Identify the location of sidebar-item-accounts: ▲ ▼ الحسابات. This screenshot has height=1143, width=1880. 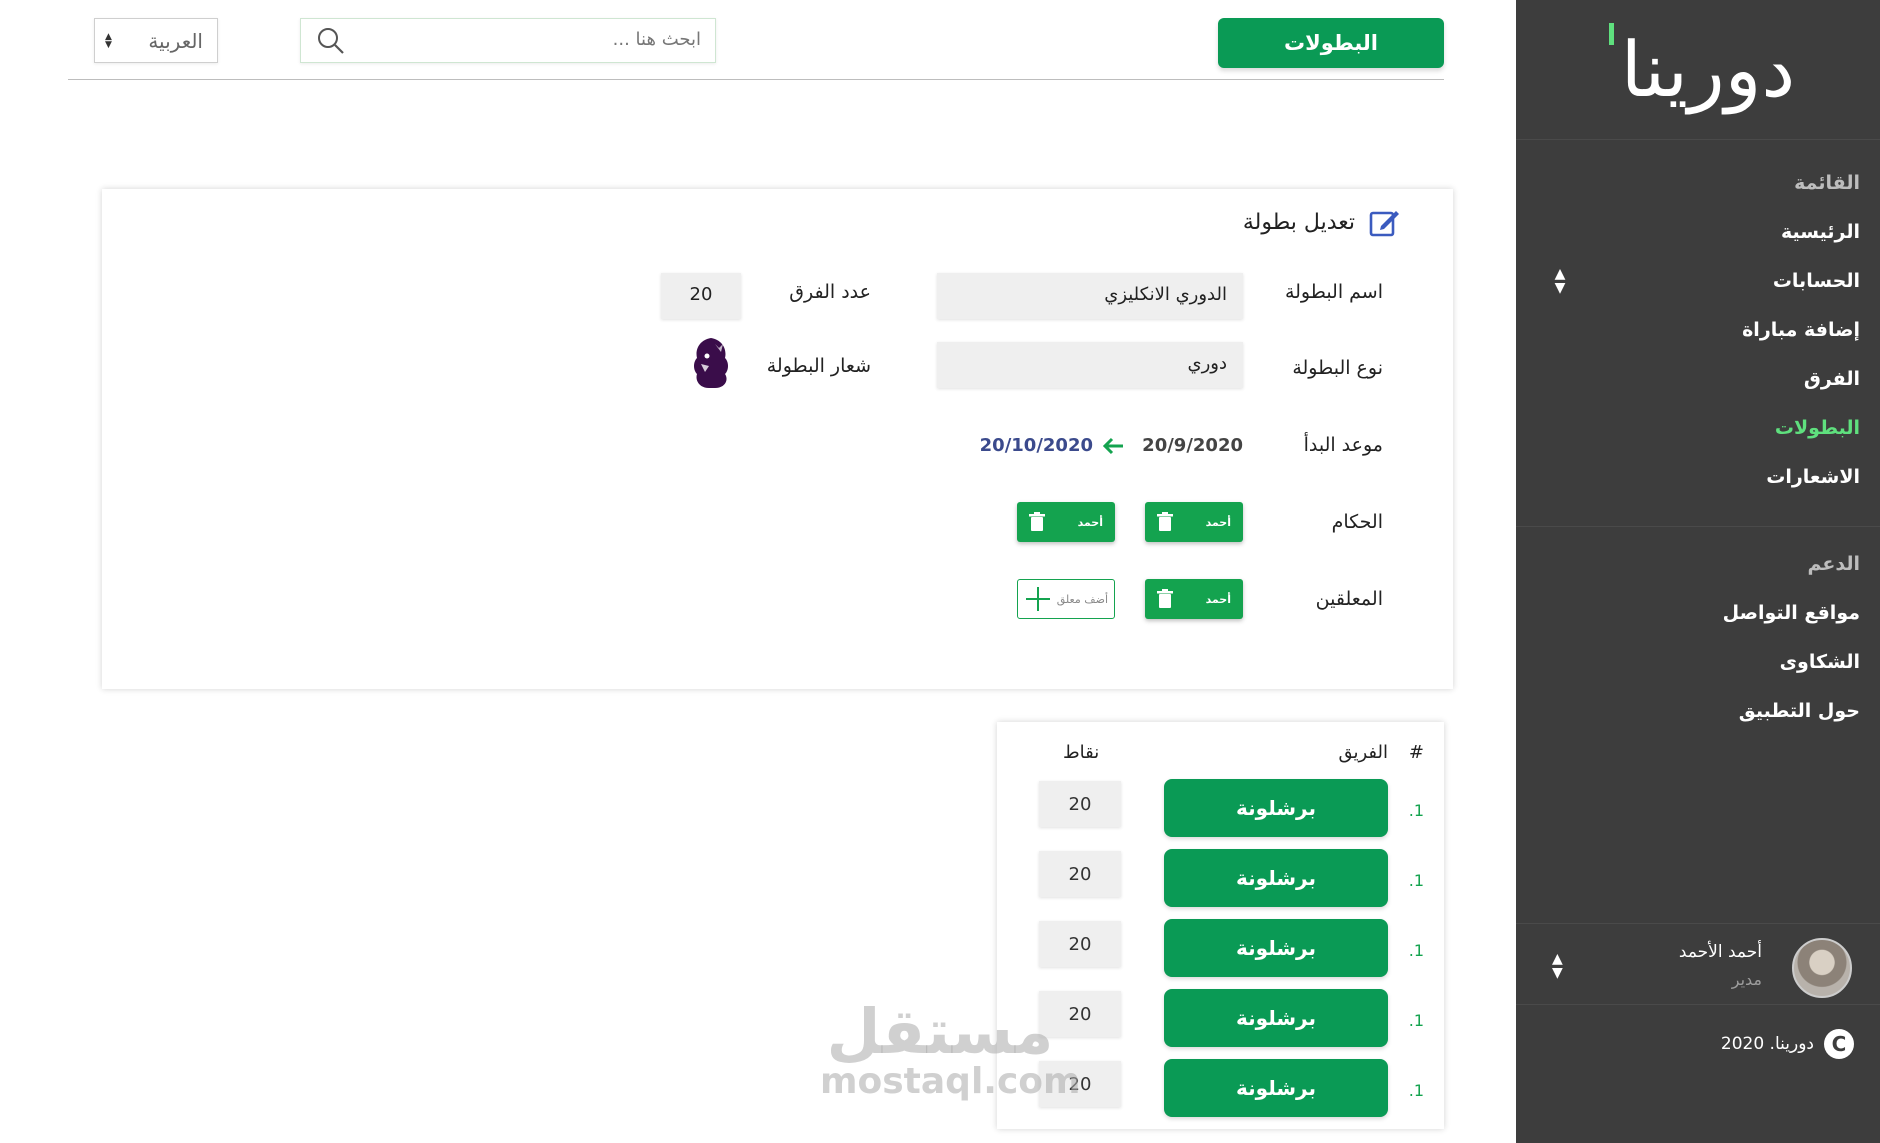
(1698, 281).